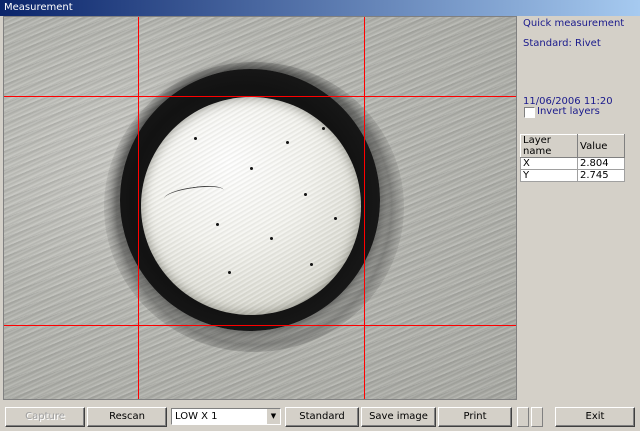 The width and height of the screenshot is (640, 431). What do you see at coordinates (549, 175) in the screenshot?
I see `layer-name-cell: Y` at bounding box center [549, 175].